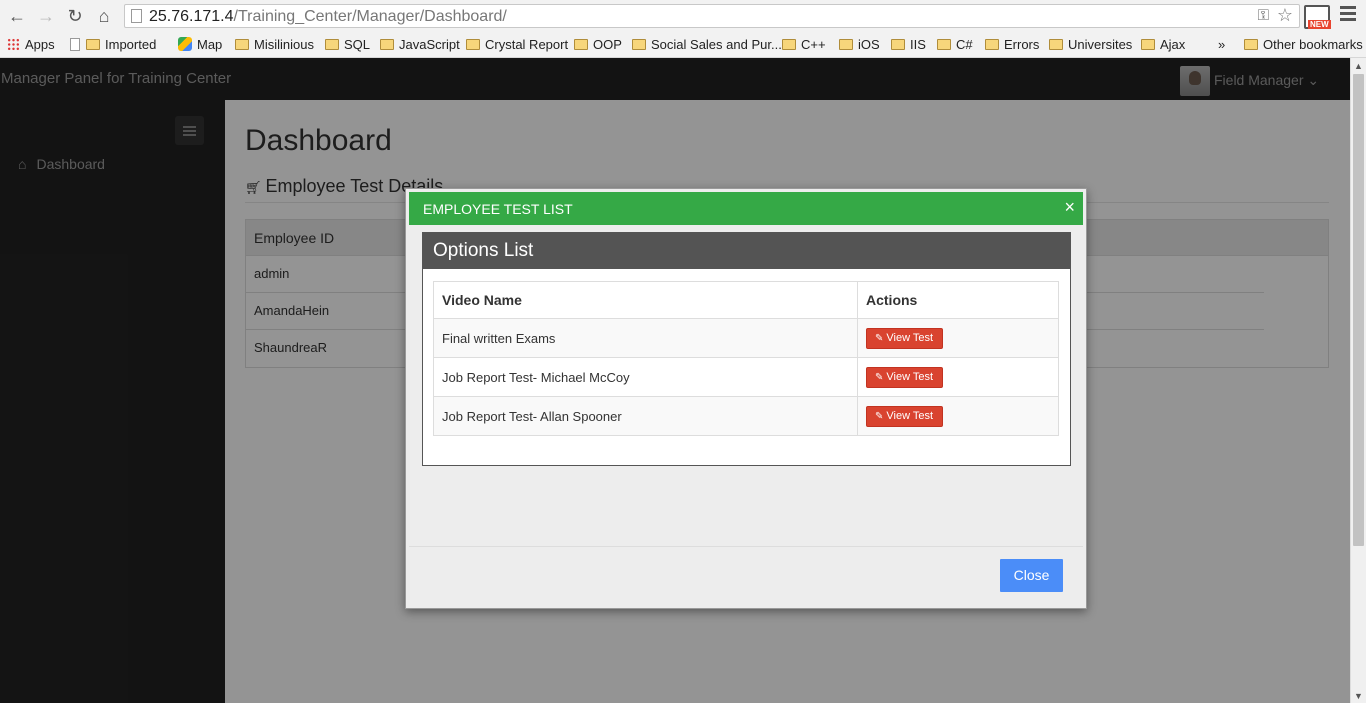 The width and height of the screenshot is (1366, 703). I want to click on apps-icon, so click(13, 44).